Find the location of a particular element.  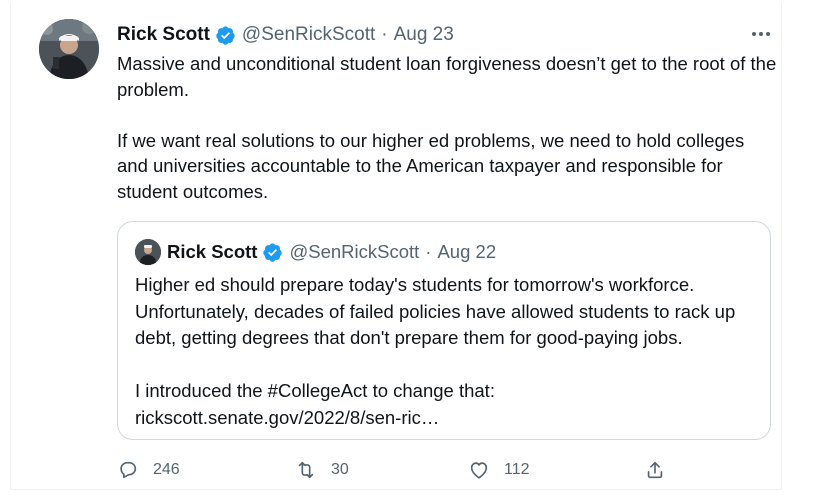

quoted-avatar-image is located at coordinates (148, 252).